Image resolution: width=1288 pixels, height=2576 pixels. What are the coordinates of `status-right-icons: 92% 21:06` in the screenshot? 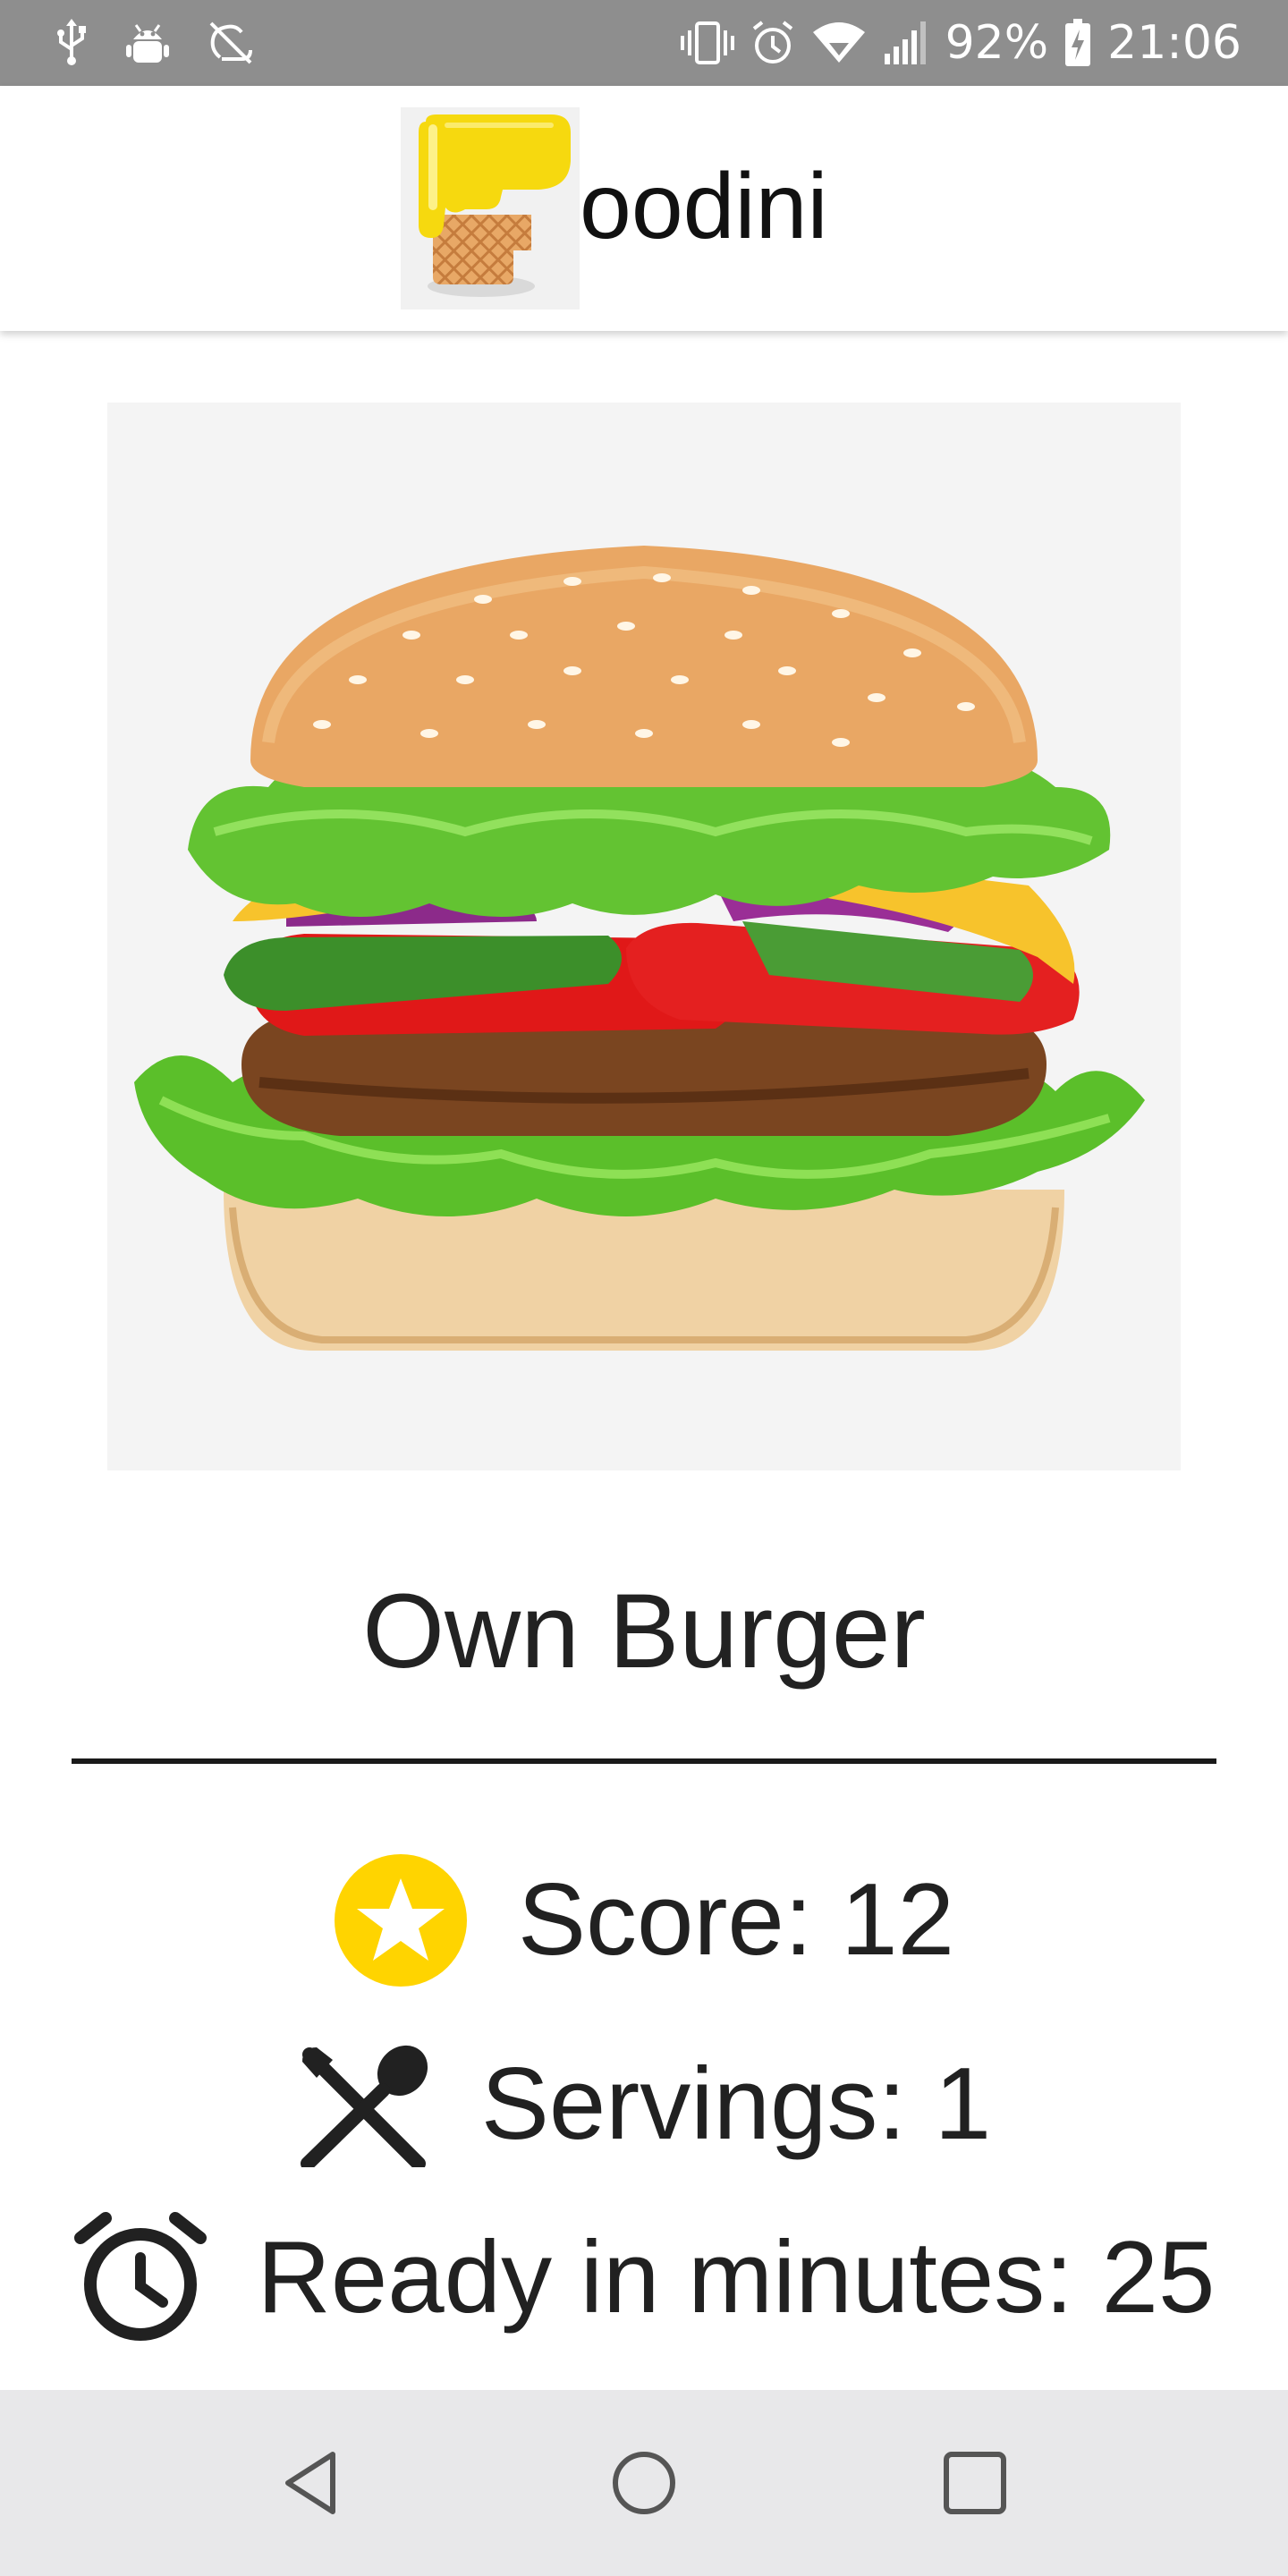 It's located at (960, 43).